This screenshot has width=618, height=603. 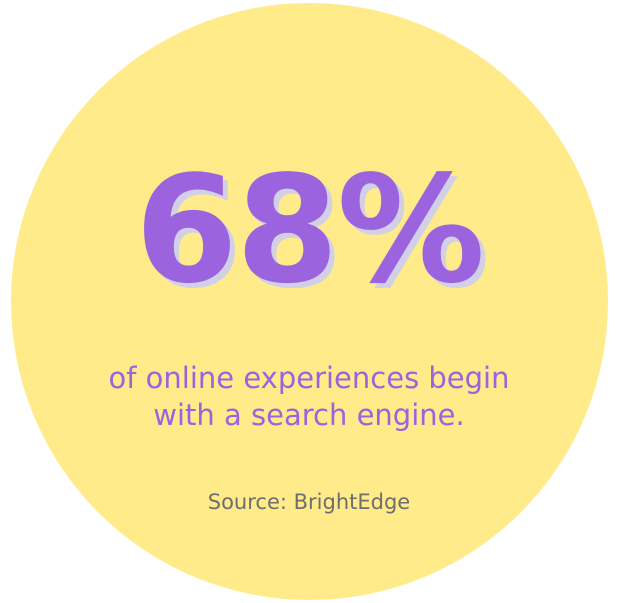 I want to click on caption-line-2: with a search engine., so click(x=309, y=415).